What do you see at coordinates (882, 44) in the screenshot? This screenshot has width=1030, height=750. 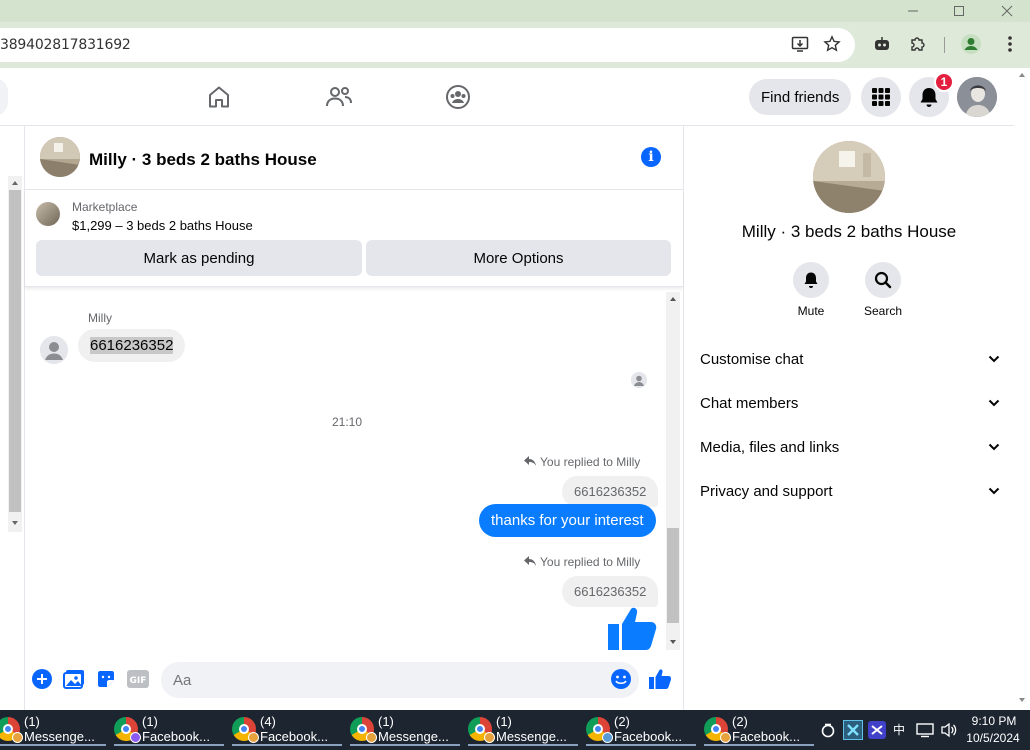 I see `extension-robot-icon` at bounding box center [882, 44].